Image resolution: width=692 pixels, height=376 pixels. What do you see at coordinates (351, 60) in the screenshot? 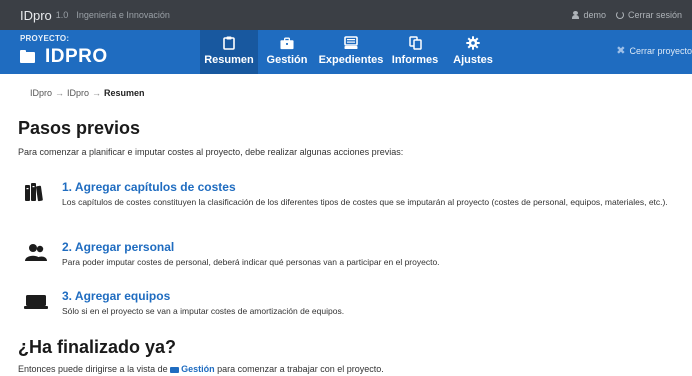
I see `tab-label: Expedientes` at bounding box center [351, 60].